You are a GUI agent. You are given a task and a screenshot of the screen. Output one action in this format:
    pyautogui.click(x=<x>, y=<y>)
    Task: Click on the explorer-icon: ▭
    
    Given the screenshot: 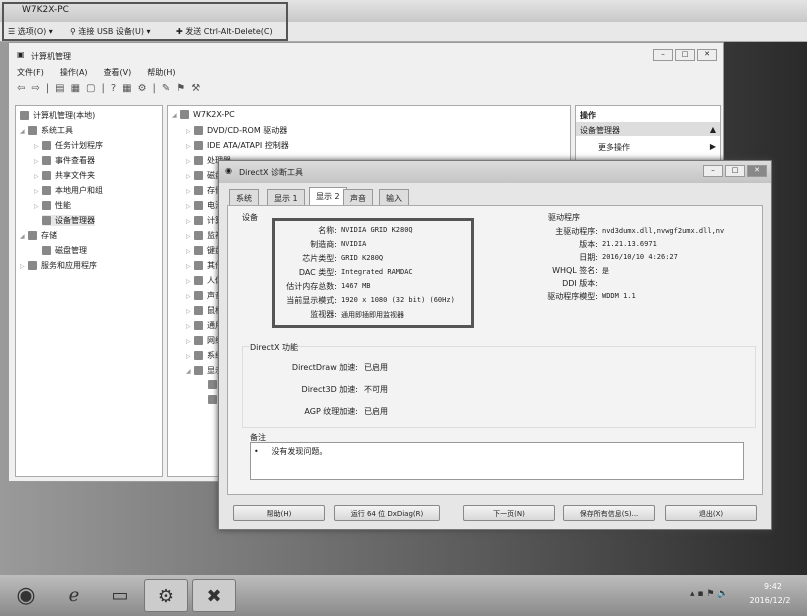 What is the action you would take?
    pyautogui.click(x=120, y=595)
    